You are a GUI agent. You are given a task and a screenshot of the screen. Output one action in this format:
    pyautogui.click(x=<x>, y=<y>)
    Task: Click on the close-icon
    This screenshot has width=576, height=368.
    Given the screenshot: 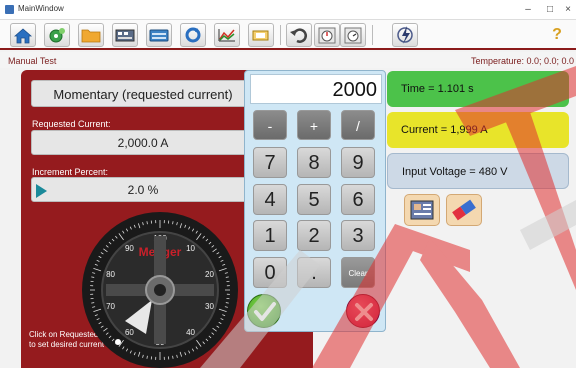 What is the action you would take?
    pyautogui.click(x=364, y=312)
    